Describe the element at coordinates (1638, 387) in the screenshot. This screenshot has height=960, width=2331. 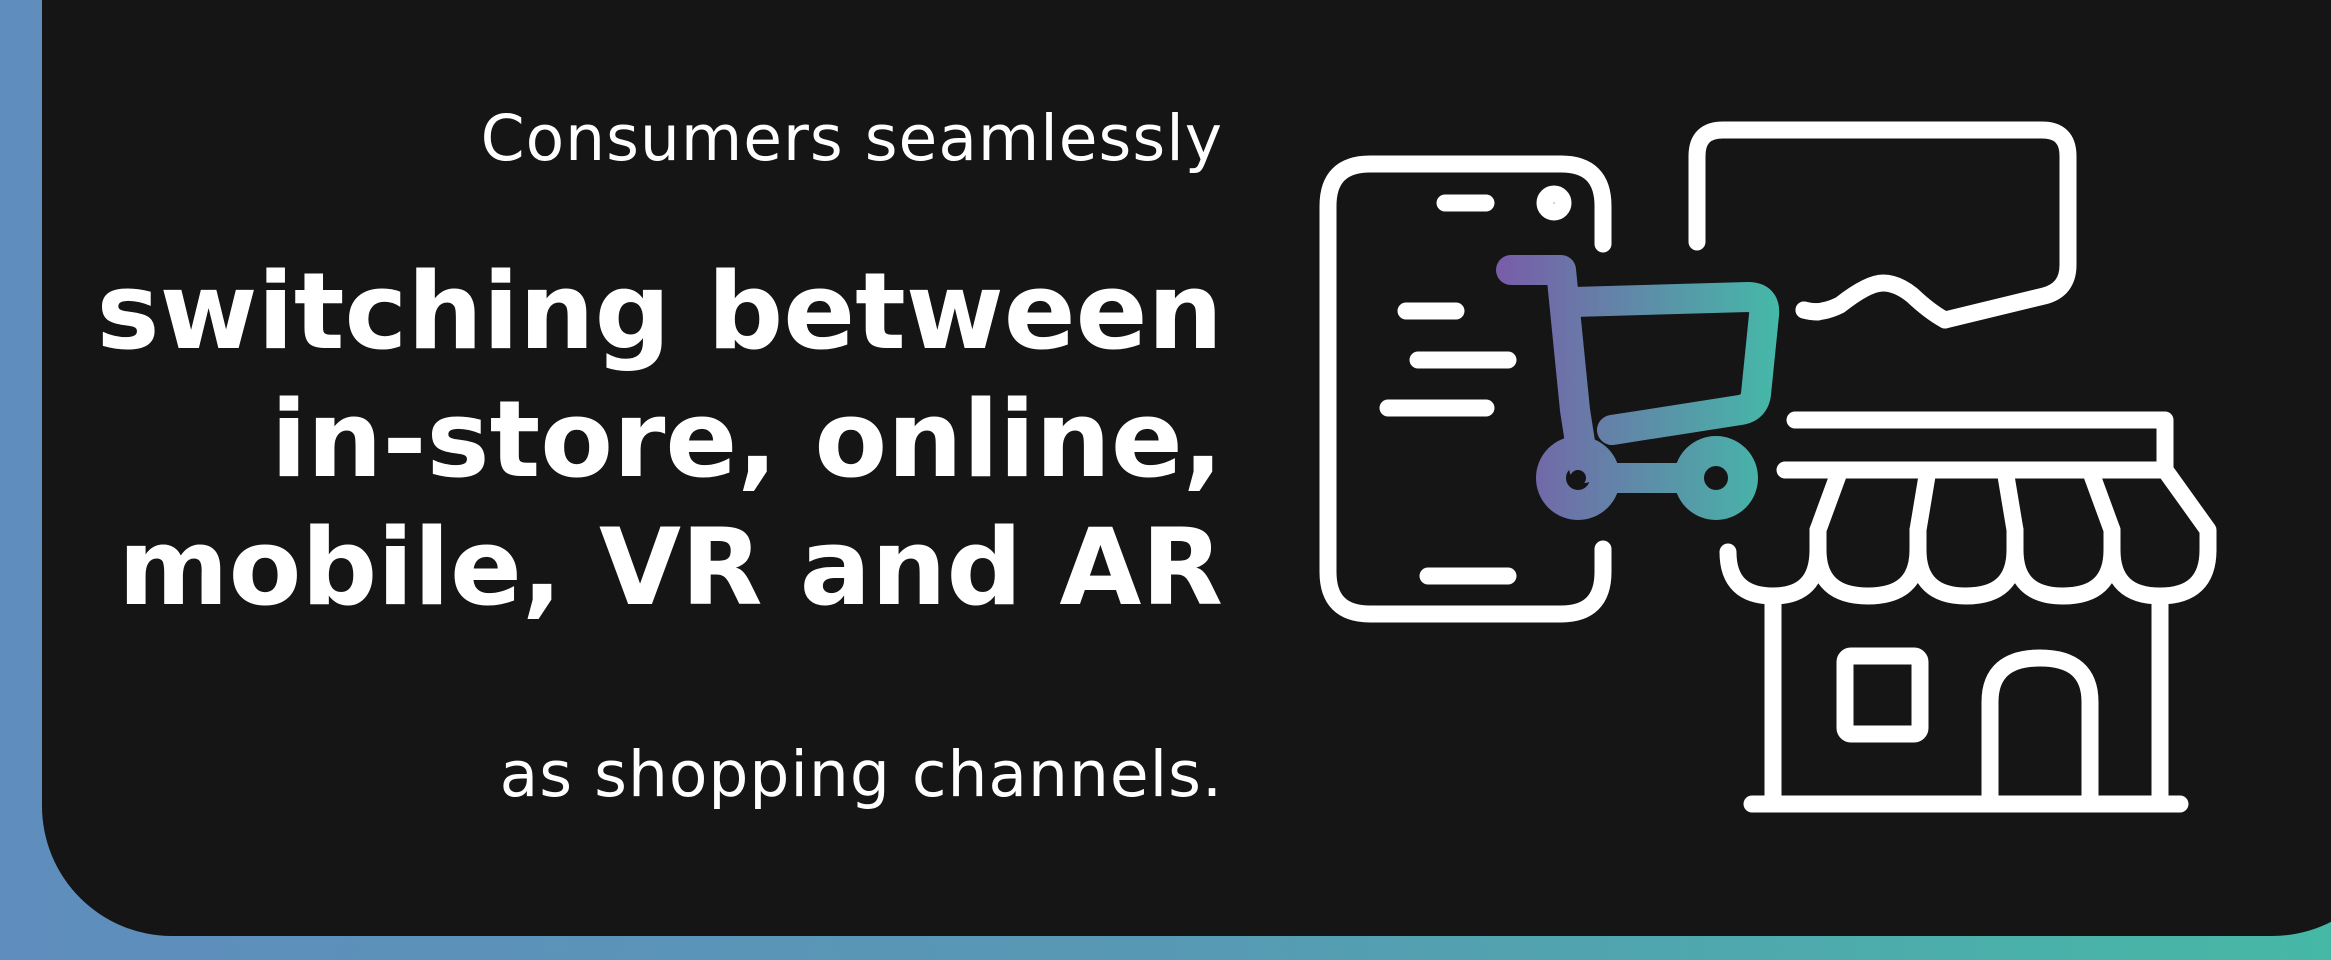
I see `shopping-cart-icon` at that location.